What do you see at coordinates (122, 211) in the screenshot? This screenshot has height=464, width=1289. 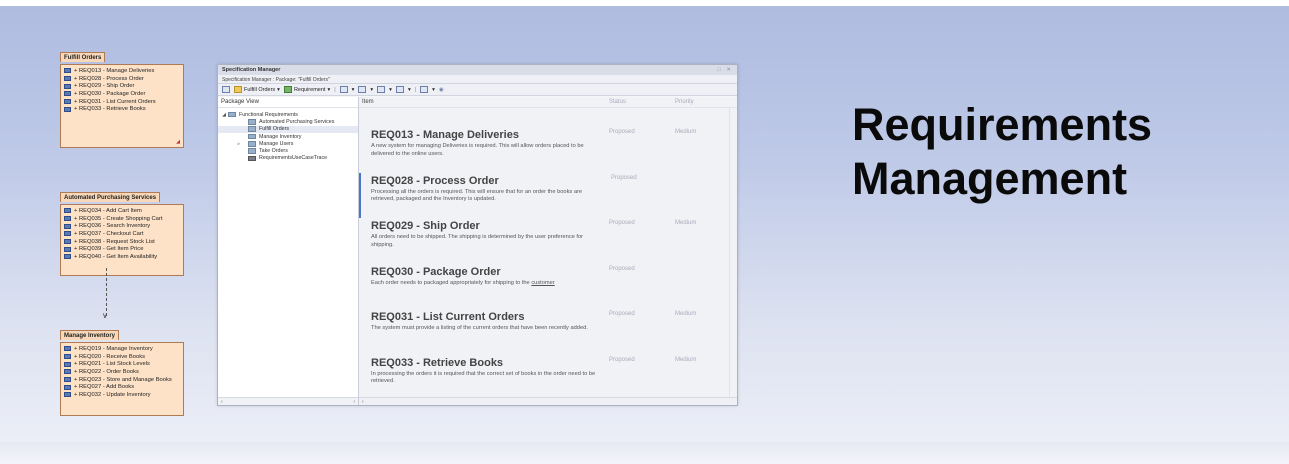 I see `req-row: + REQ034 - Add Cart Item` at bounding box center [122, 211].